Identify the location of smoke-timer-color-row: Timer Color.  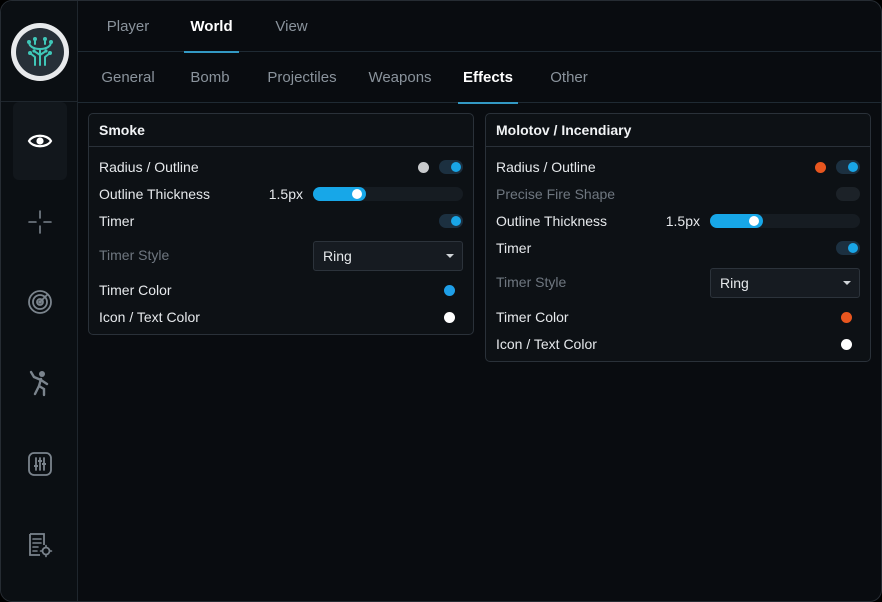
(281, 290).